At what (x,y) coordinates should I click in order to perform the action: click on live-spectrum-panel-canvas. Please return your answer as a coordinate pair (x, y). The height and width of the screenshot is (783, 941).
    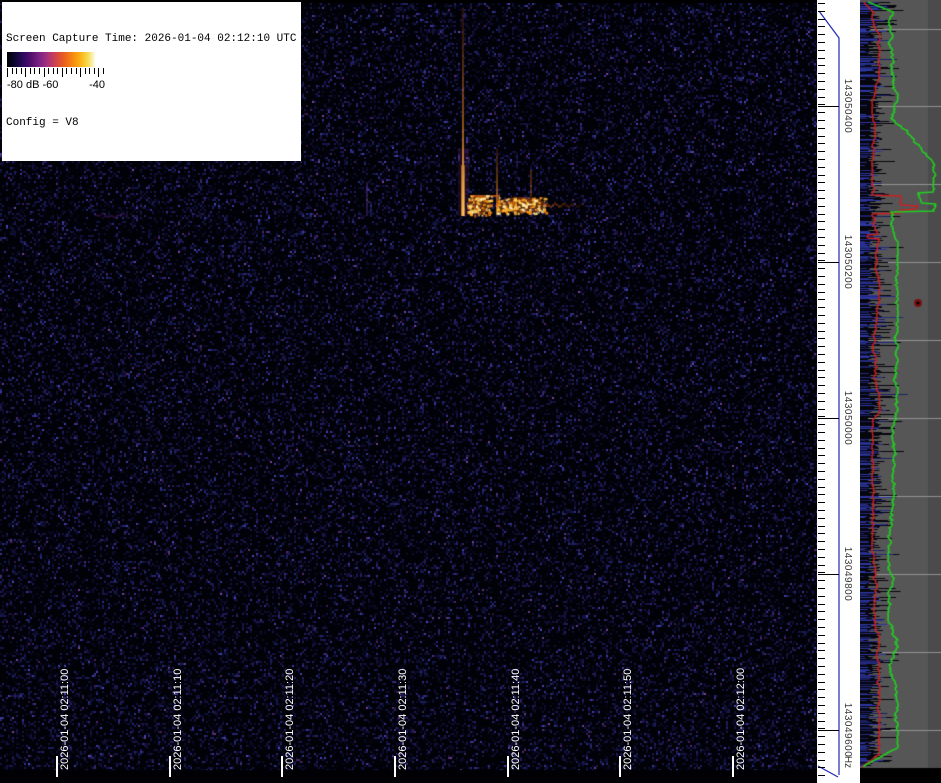
    Looking at the image, I should click on (900, 391).